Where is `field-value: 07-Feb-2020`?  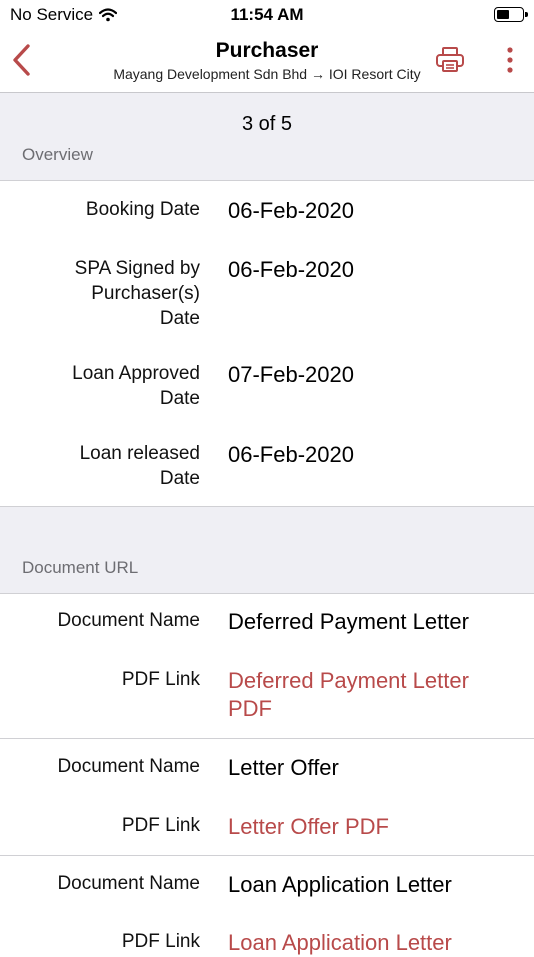
field-value: 07-Feb-2020 is located at coordinates (291, 374).